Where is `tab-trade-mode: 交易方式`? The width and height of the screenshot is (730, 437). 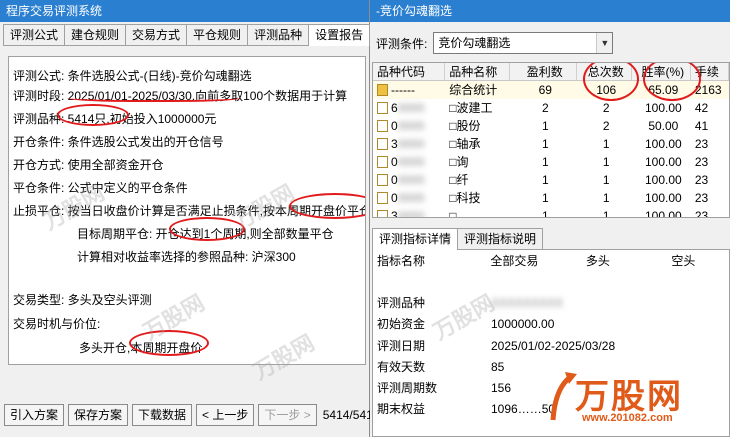 tab-trade-mode: 交易方式 is located at coordinates (156, 34).